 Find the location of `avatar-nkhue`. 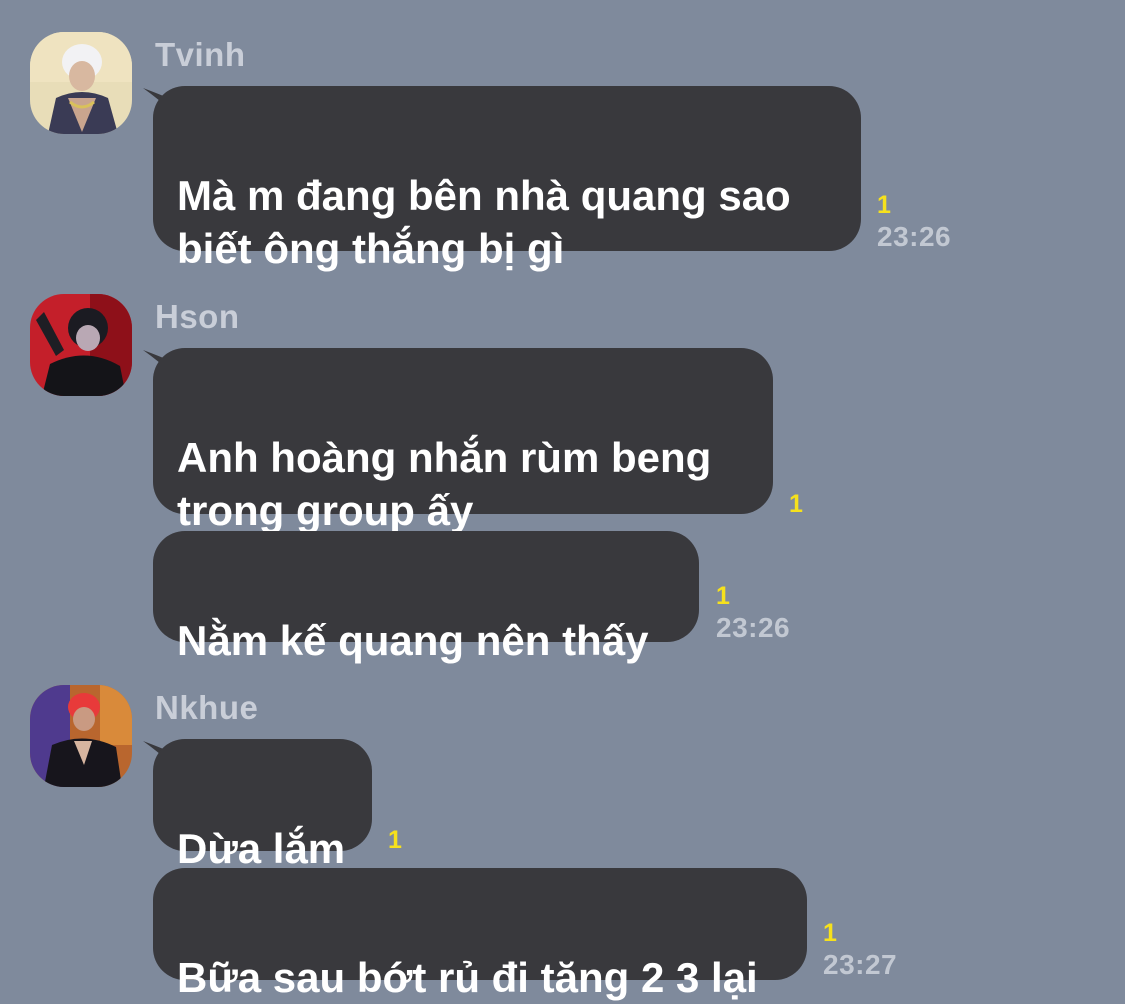

avatar-nkhue is located at coordinates (81, 736).